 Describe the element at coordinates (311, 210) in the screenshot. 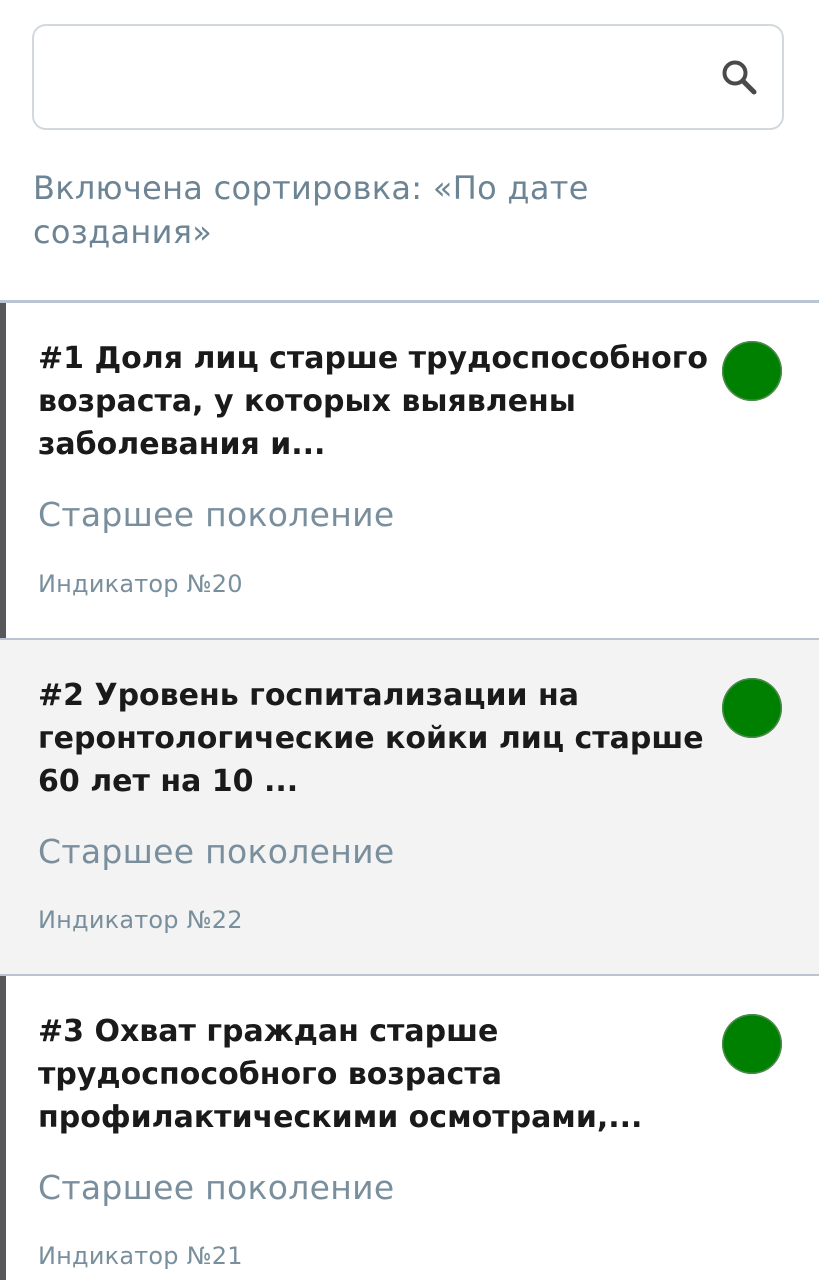

I see `sort-status-text: Включена сортировка: «По дате создания»` at that location.